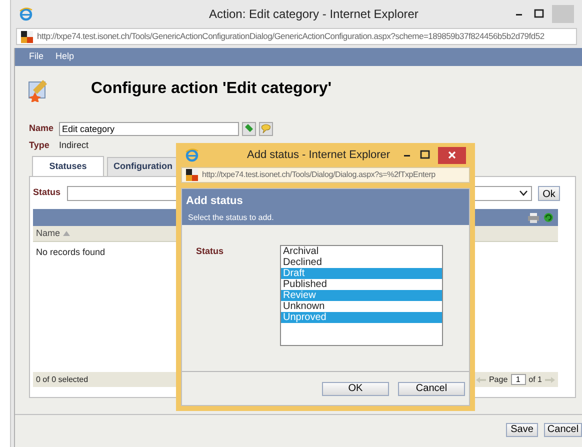 The image size is (582, 447). I want to click on page-heading: Configure action 'Edit category', so click(211, 89).